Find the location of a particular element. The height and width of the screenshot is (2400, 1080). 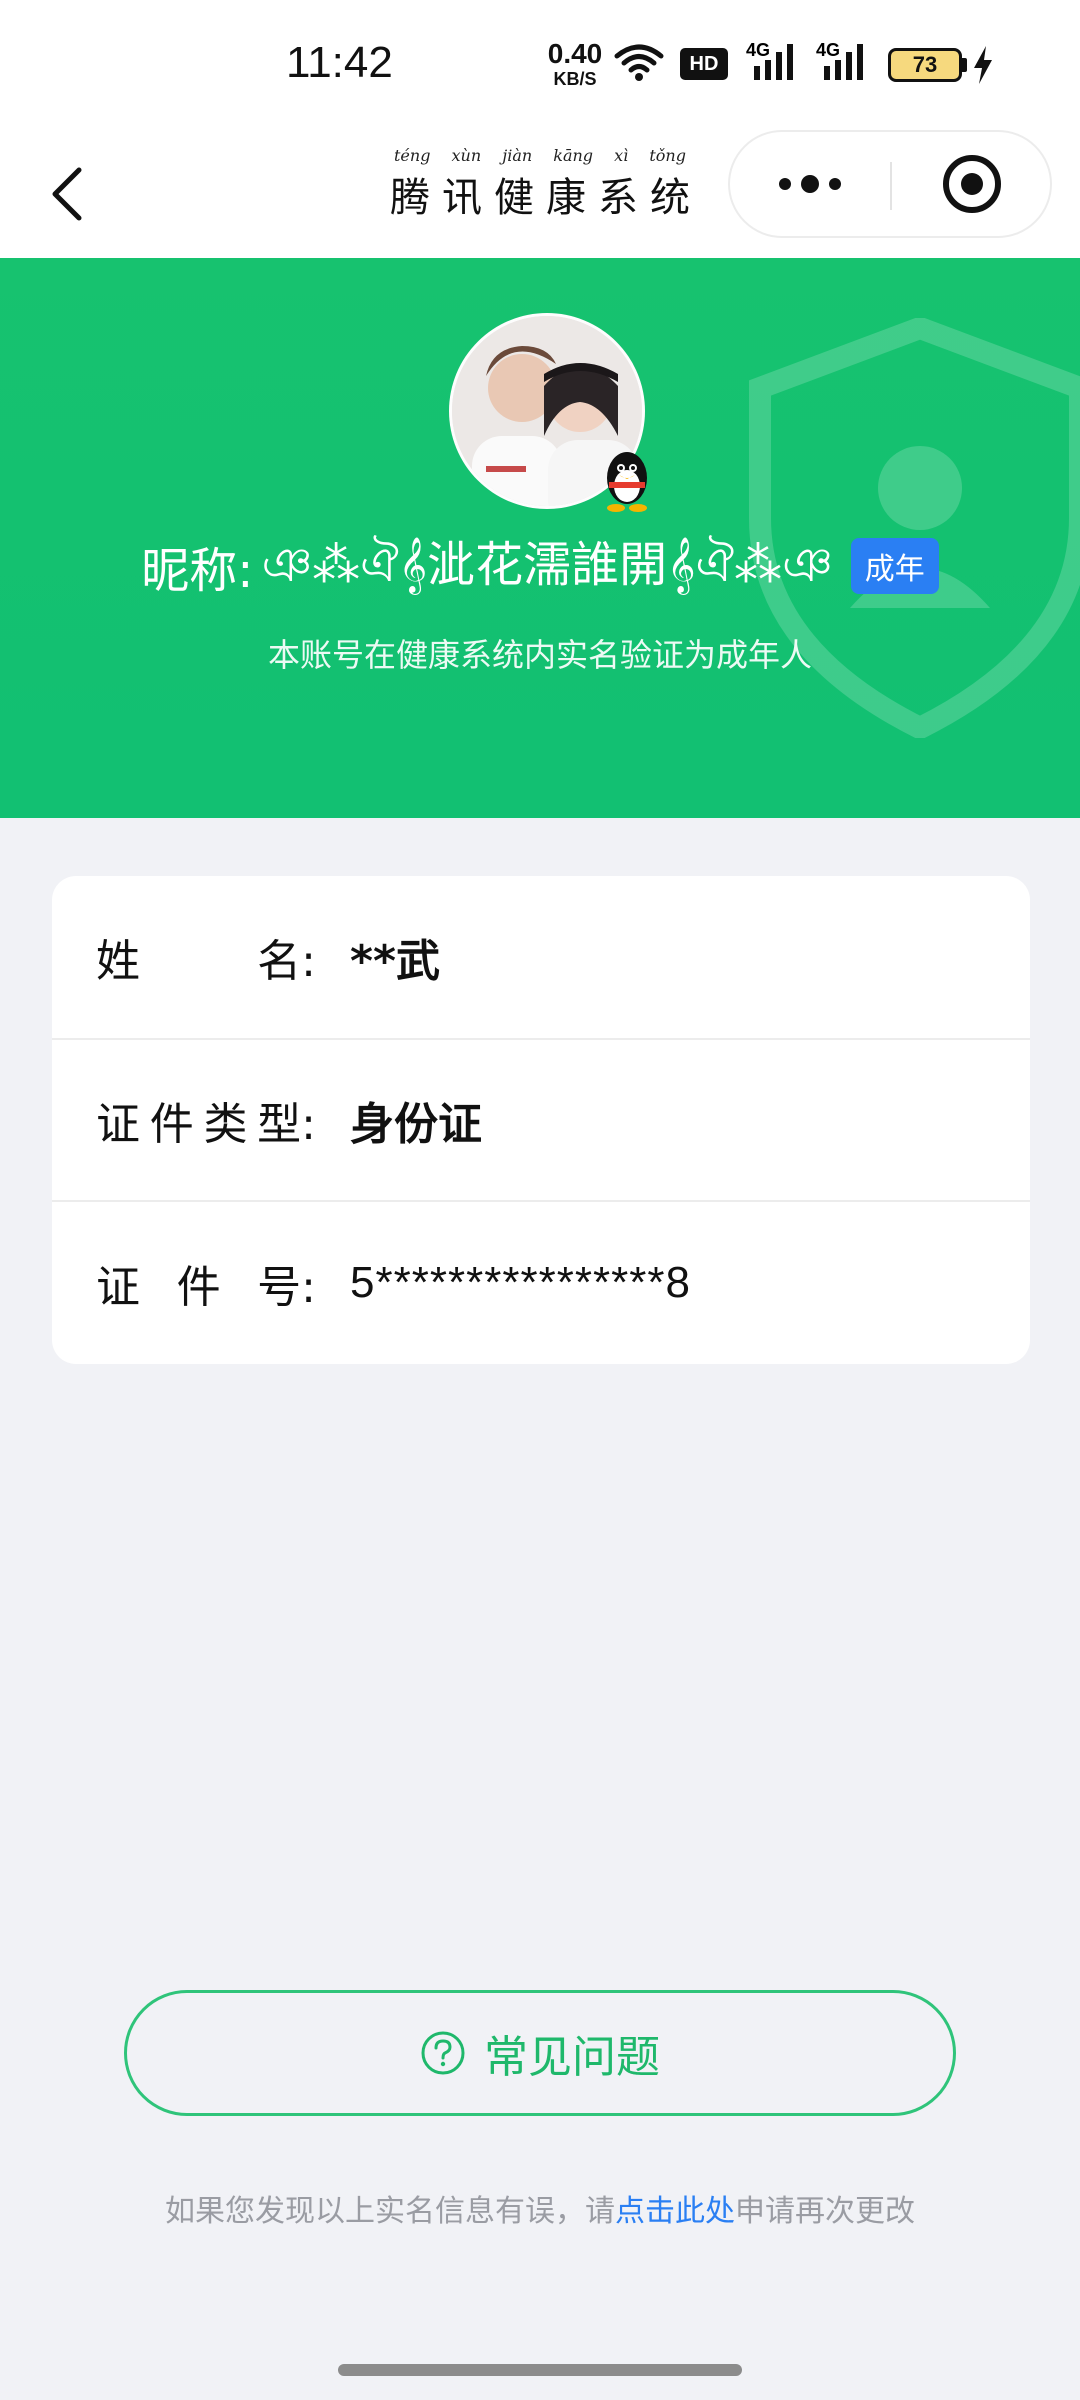

more-dots-icon is located at coordinates (810, 184).